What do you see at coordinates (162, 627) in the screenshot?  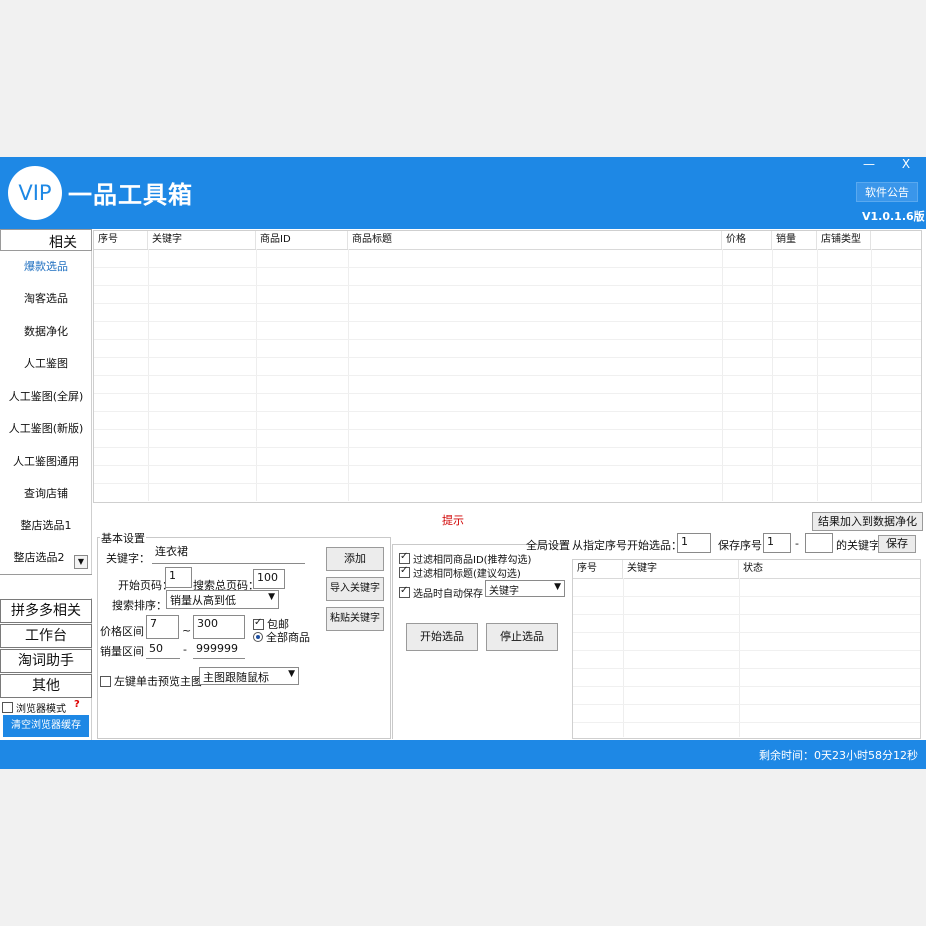 I see `price-min-input: 7` at bounding box center [162, 627].